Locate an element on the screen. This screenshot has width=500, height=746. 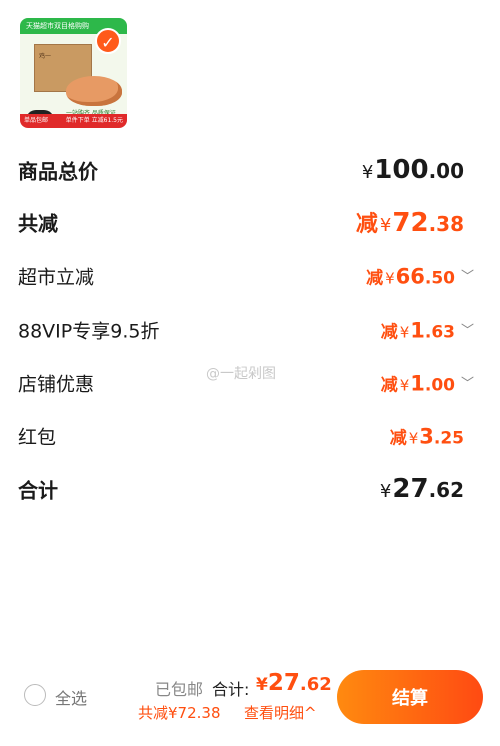
price-integer: 72 is located at coordinates (410, 223).